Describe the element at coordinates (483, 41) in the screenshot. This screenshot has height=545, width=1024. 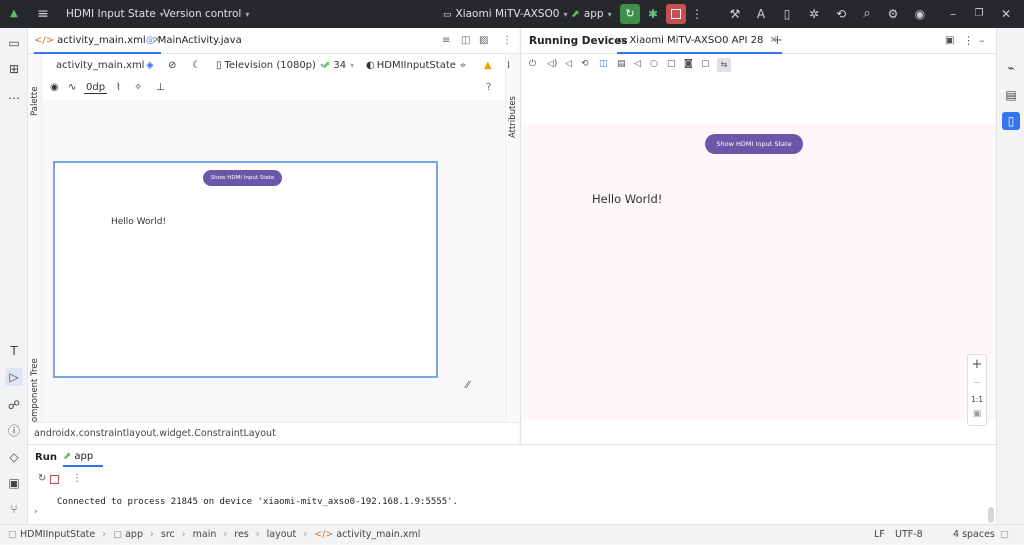
I see `design-view-icon: ▨` at that location.